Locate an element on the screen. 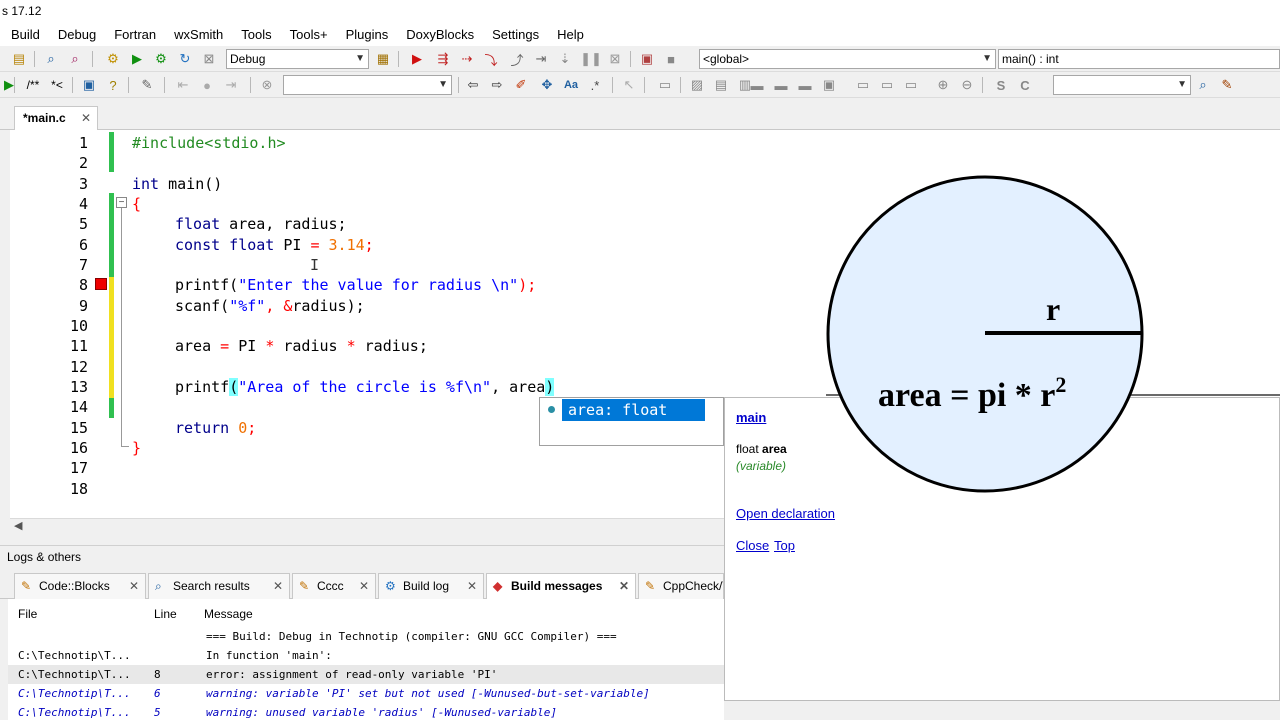  jump-forward-icon: ⇥ is located at coordinates (231, 85).